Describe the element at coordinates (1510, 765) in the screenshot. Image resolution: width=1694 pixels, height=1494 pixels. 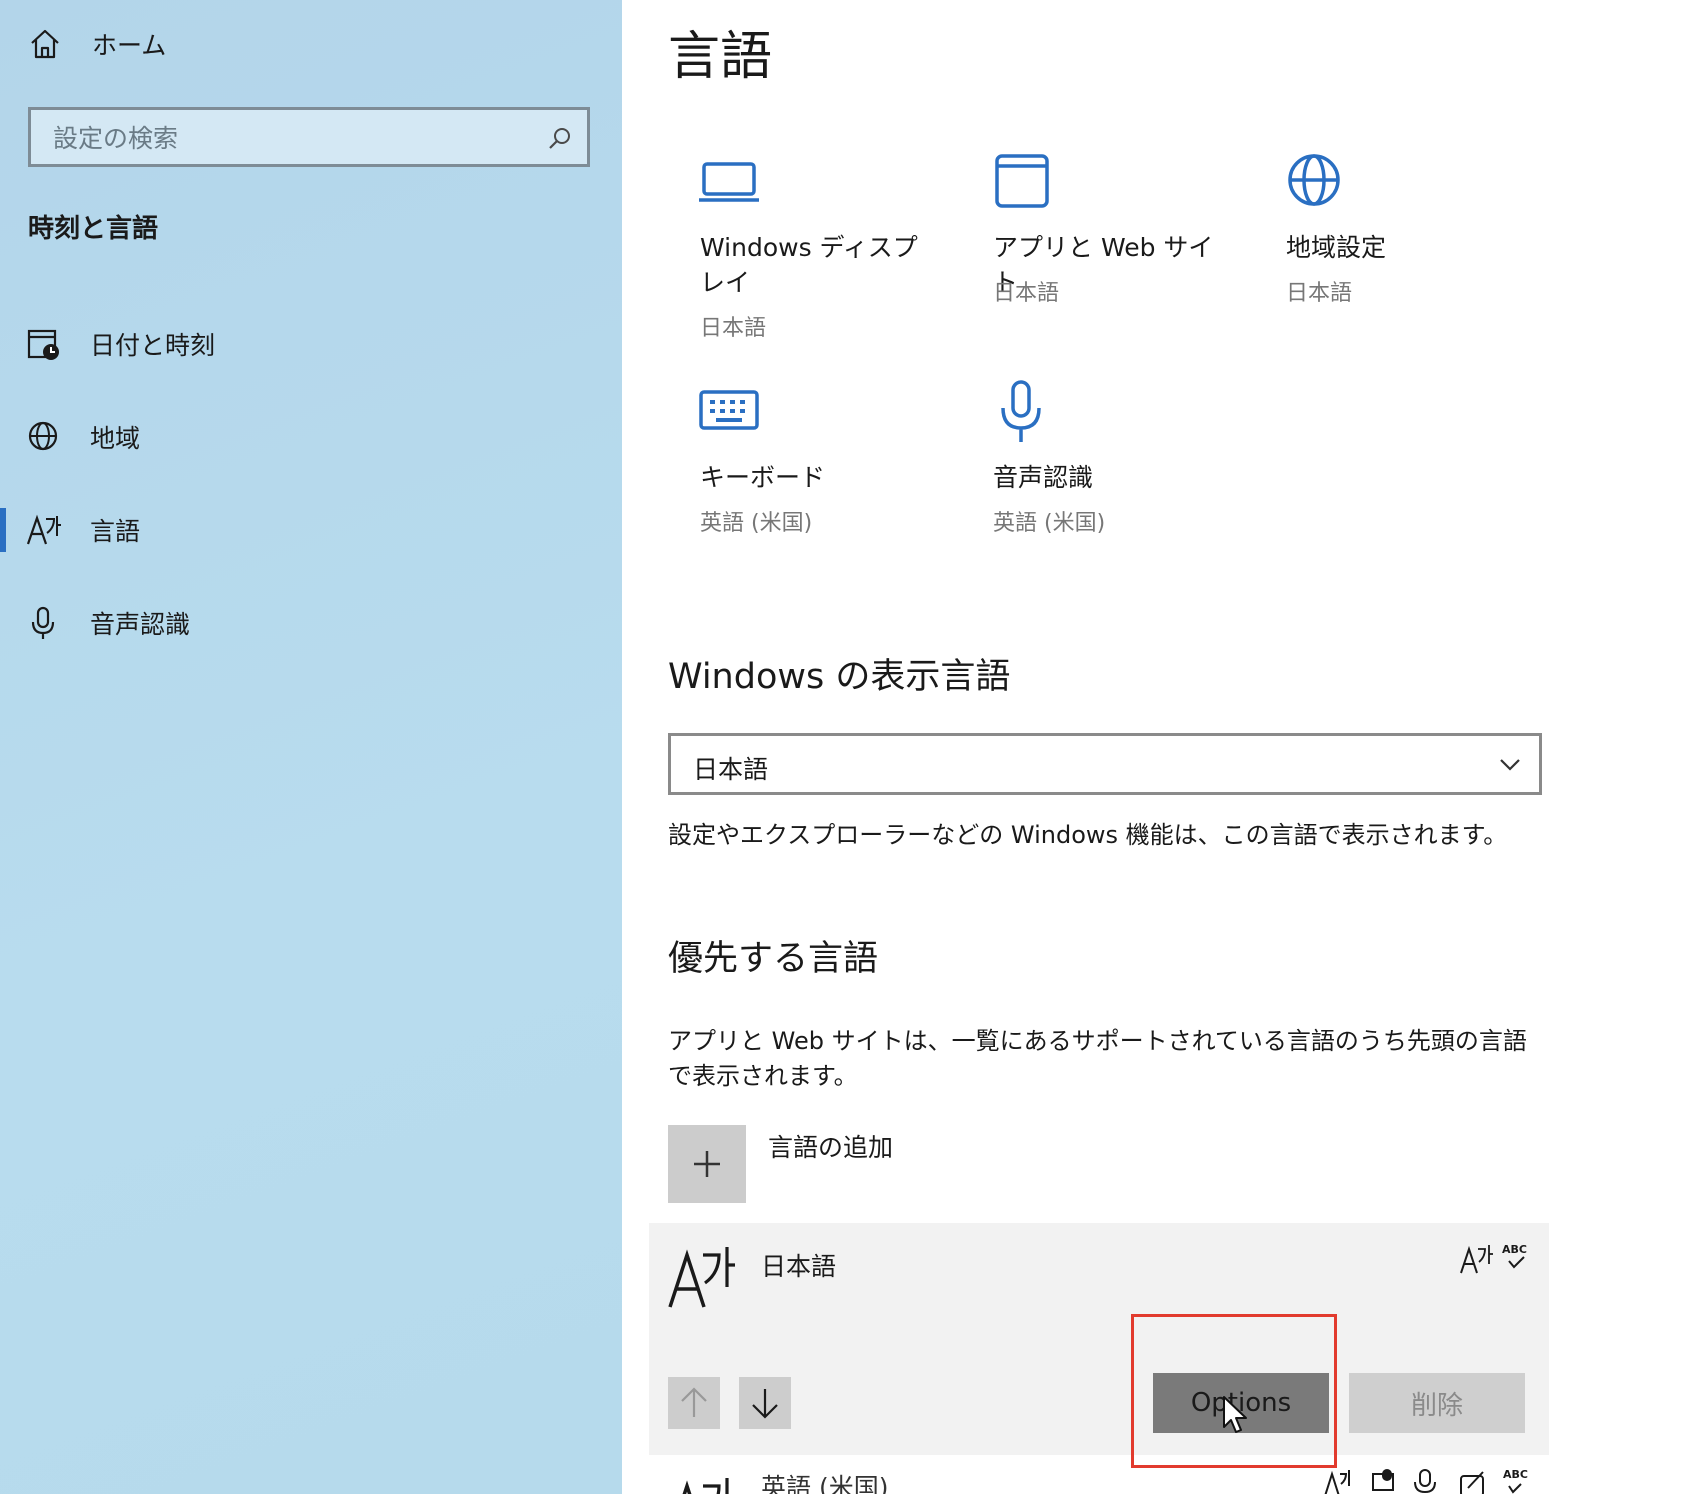
I see `chevron-down-icon` at that location.